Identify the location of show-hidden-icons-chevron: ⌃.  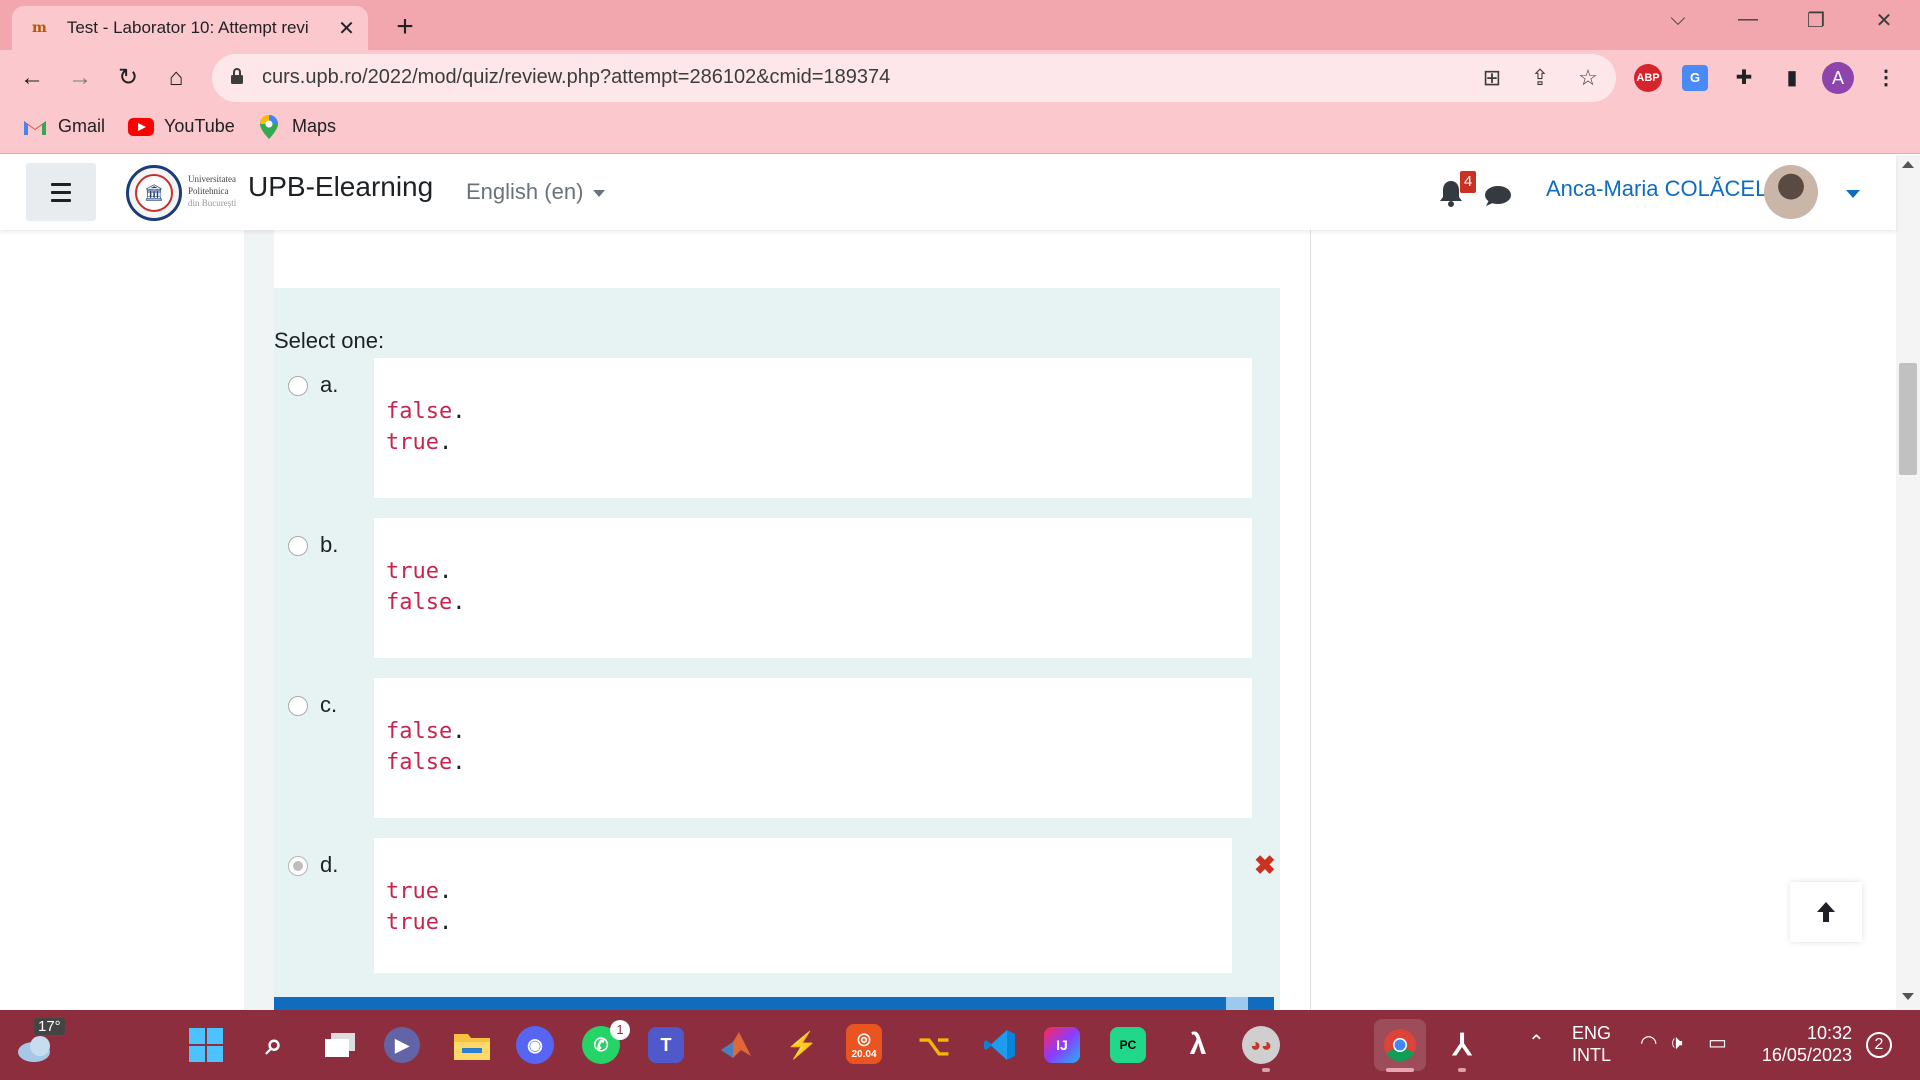
(1536, 1043).